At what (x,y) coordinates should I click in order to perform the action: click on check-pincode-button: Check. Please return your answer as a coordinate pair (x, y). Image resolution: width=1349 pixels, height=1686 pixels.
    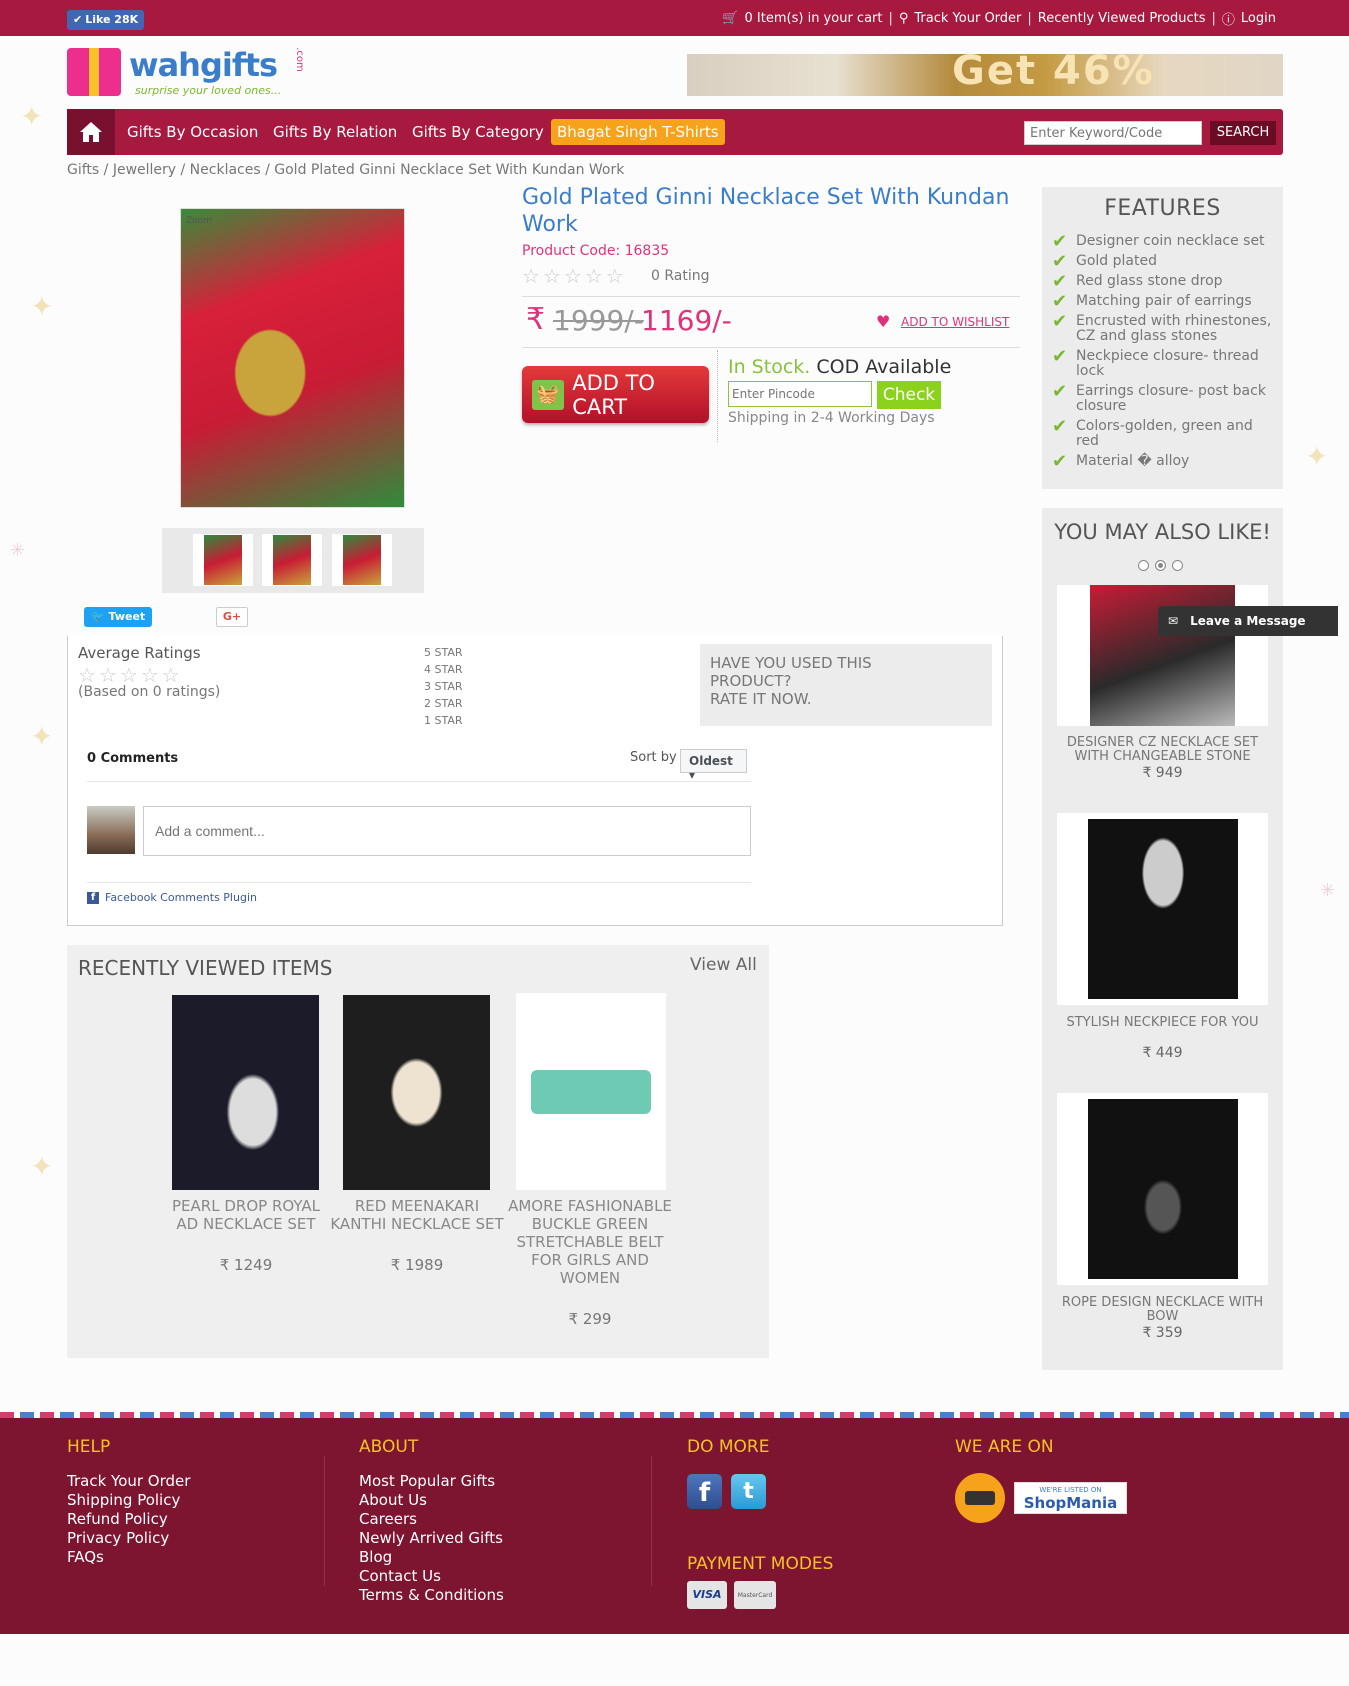
    Looking at the image, I should click on (909, 395).